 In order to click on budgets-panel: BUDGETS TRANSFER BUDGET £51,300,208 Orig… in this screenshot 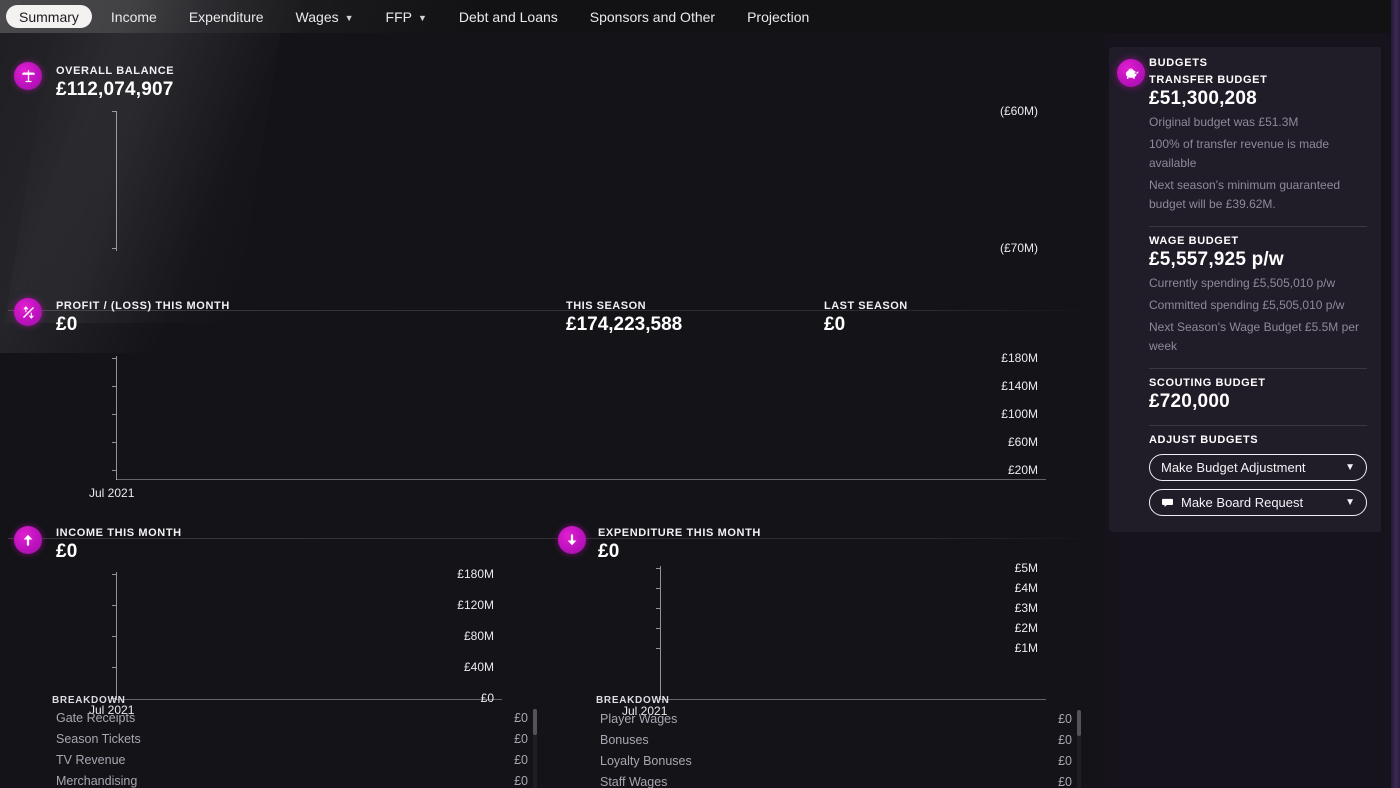, I will do `click(1245, 289)`.